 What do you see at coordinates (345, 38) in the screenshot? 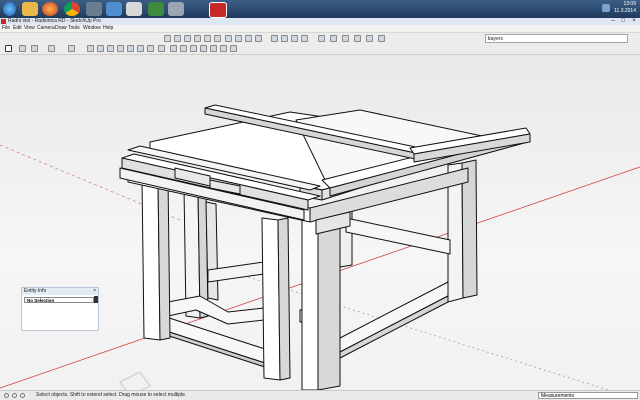
I see `solid-intersect-icon` at bounding box center [345, 38].